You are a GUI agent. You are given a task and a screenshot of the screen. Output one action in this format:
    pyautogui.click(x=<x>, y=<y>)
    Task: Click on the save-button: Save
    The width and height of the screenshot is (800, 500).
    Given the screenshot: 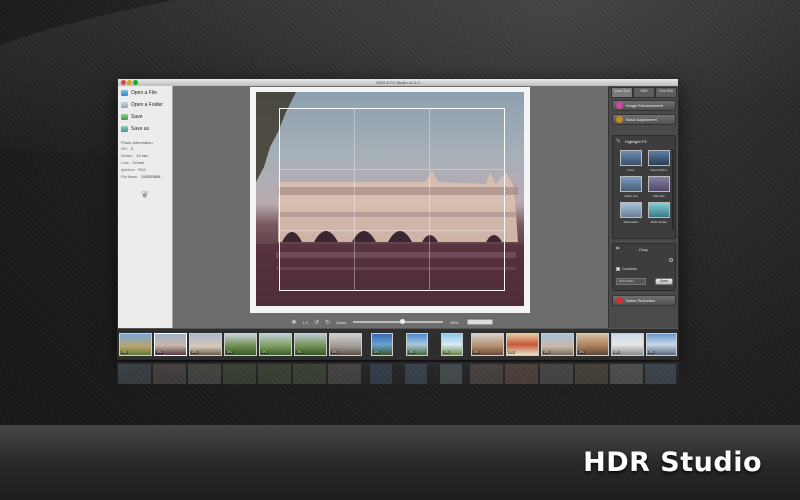 What is the action you would take?
    pyautogui.click(x=147, y=117)
    